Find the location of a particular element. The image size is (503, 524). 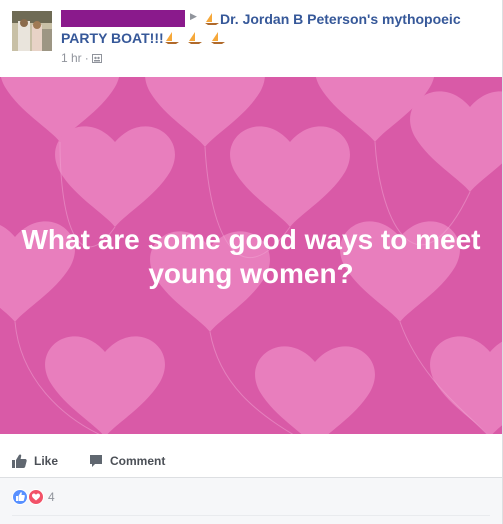

author-avatar is located at coordinates (32, 31).